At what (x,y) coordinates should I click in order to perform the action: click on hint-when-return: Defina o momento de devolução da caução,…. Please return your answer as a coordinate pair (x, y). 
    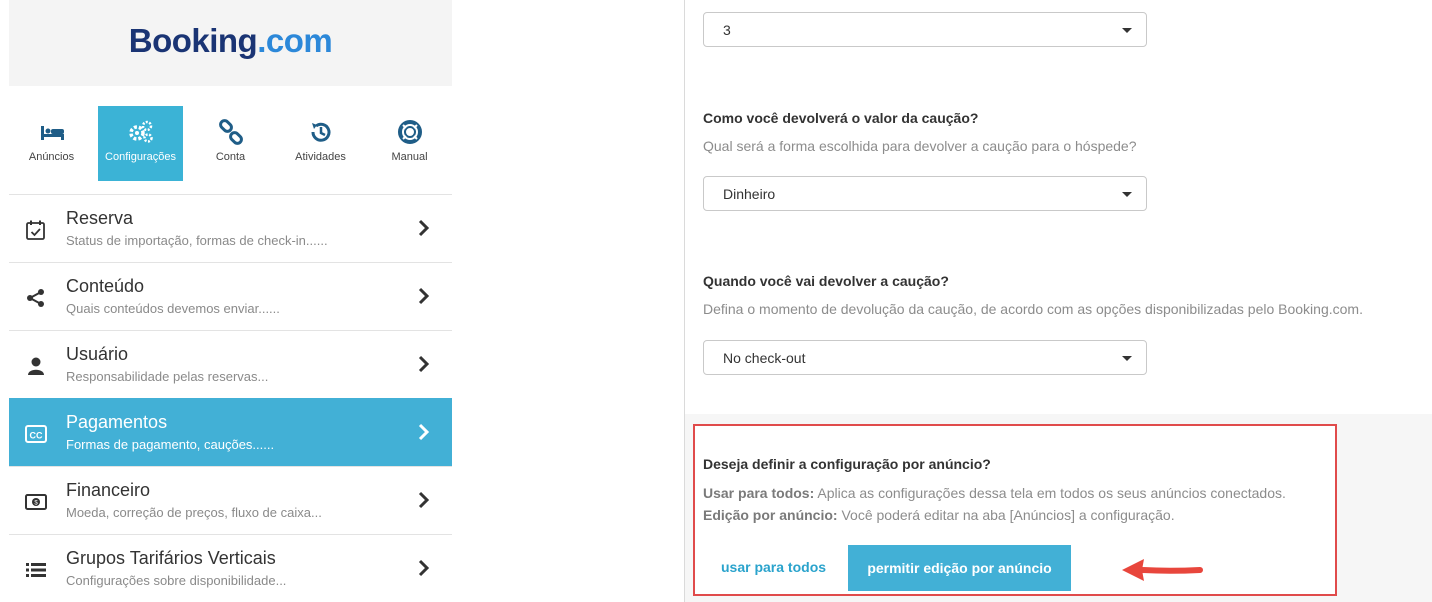
    Looking at the image, I should click on (1033, 309).